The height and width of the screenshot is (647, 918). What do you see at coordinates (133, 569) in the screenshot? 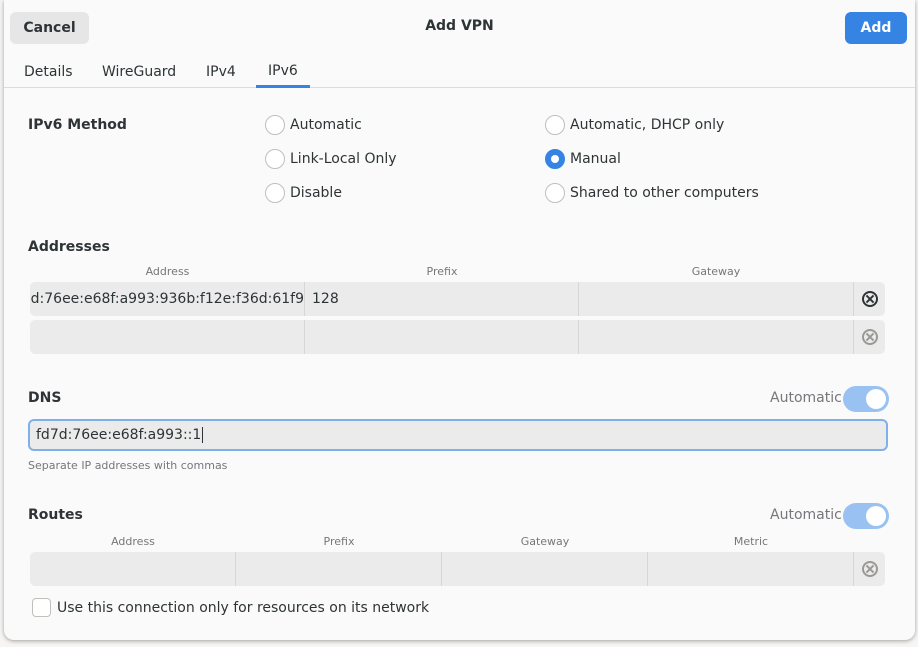
I see `route-address-field` at bounding box center [133, 569].